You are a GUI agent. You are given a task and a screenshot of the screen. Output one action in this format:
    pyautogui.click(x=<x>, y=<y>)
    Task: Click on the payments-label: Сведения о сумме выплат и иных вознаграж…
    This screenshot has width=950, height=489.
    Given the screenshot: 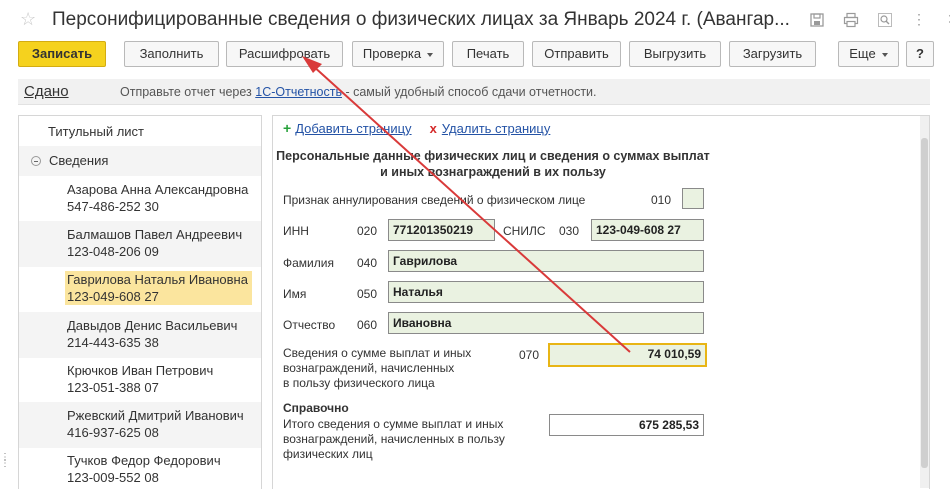 What is the action you would take?
    pyautogui.click(x=377, y=368)
    